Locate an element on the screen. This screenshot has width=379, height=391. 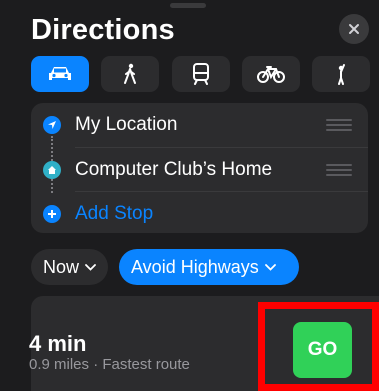
route-eta: 4 min is located at coordinates (58, 343).